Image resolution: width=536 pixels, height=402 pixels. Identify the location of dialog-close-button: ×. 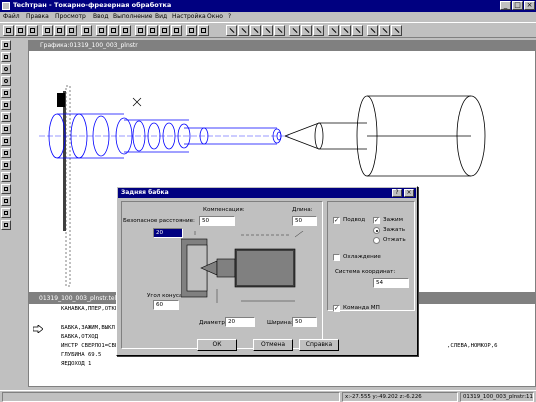
(409, 193).